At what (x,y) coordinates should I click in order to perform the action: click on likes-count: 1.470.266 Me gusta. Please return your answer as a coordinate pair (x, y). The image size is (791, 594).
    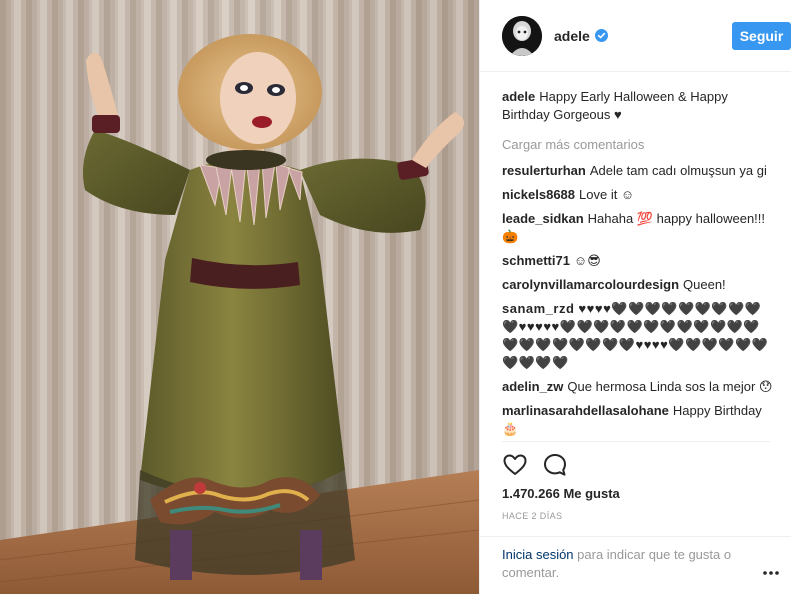
    Looking at the image, I should click on (561, 493).